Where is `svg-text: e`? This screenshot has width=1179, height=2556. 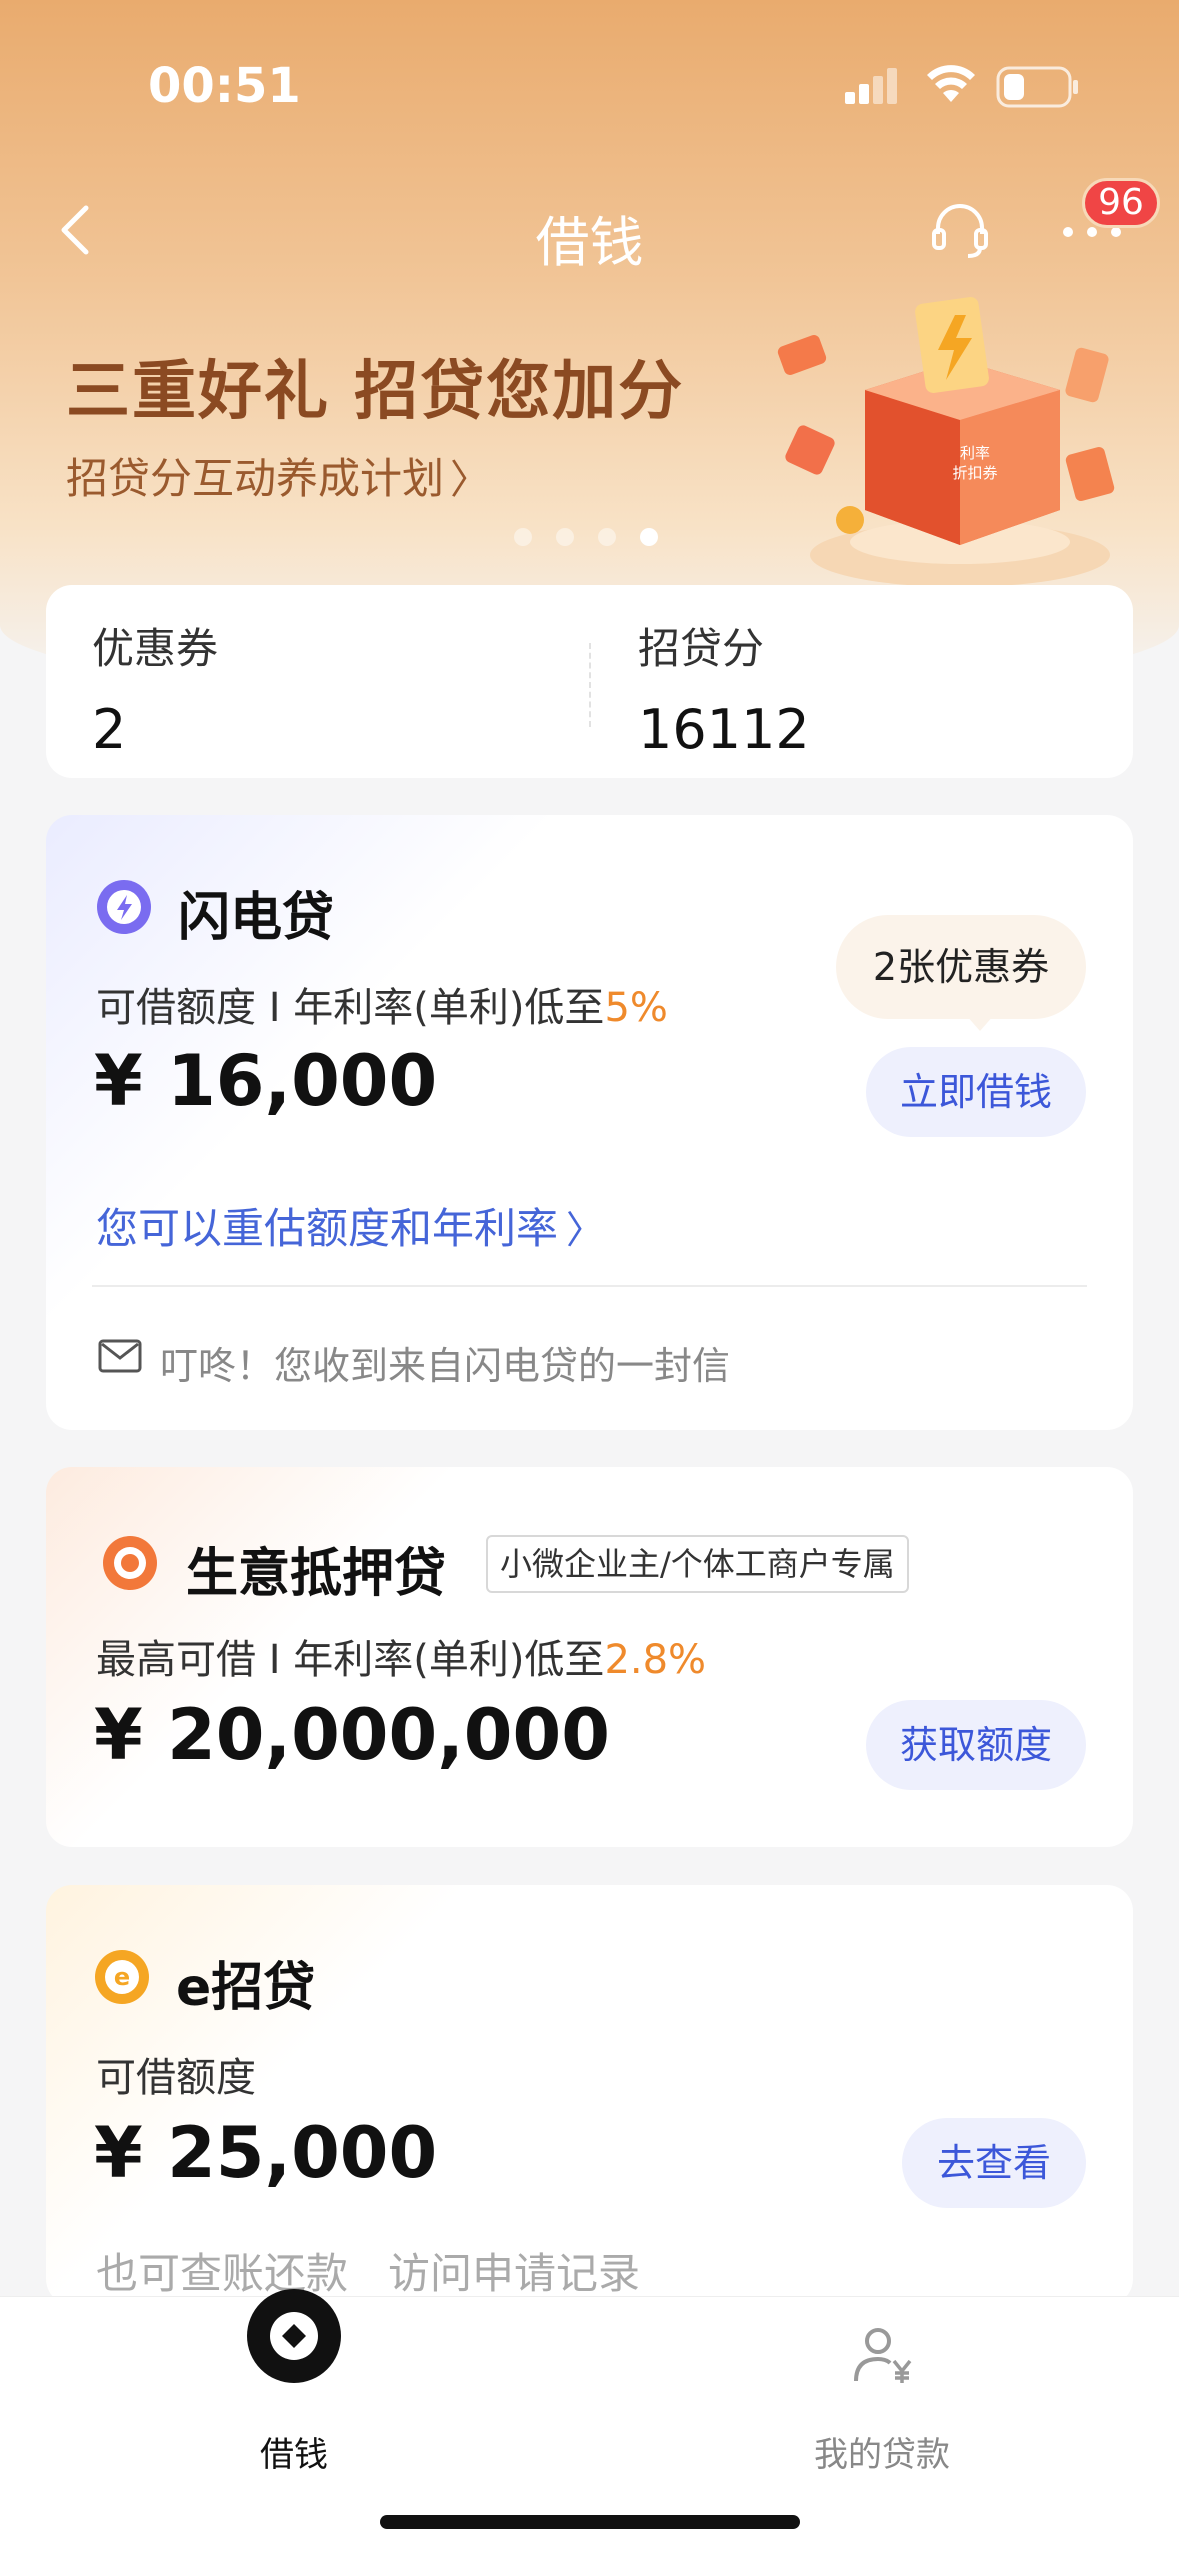
svg-text: e is located at coordinates (122, 1977).